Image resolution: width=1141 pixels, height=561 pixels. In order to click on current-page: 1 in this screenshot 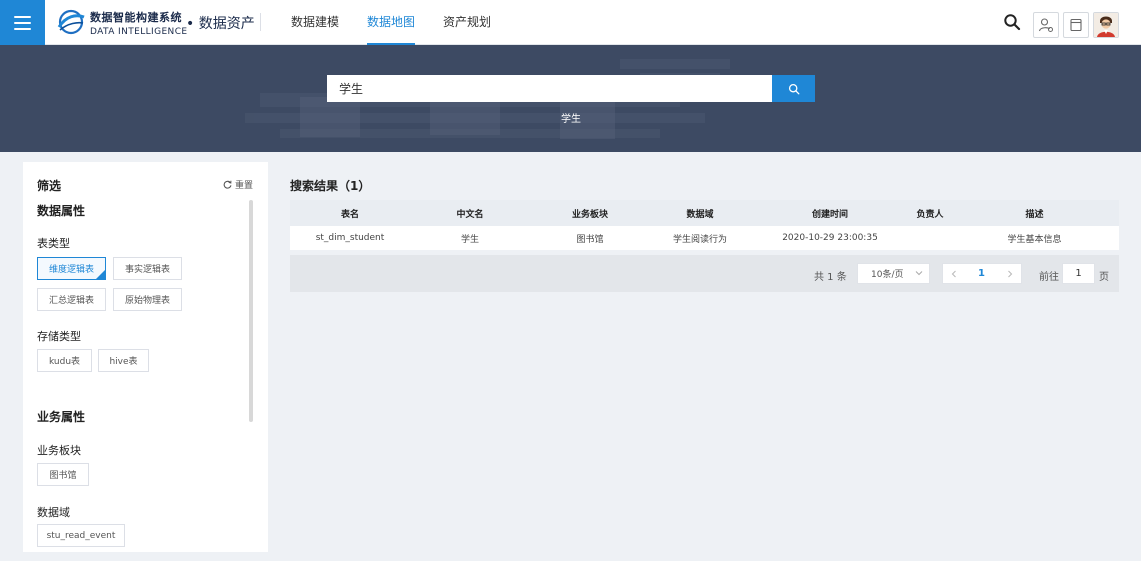, I will do `click(981, 273)`.